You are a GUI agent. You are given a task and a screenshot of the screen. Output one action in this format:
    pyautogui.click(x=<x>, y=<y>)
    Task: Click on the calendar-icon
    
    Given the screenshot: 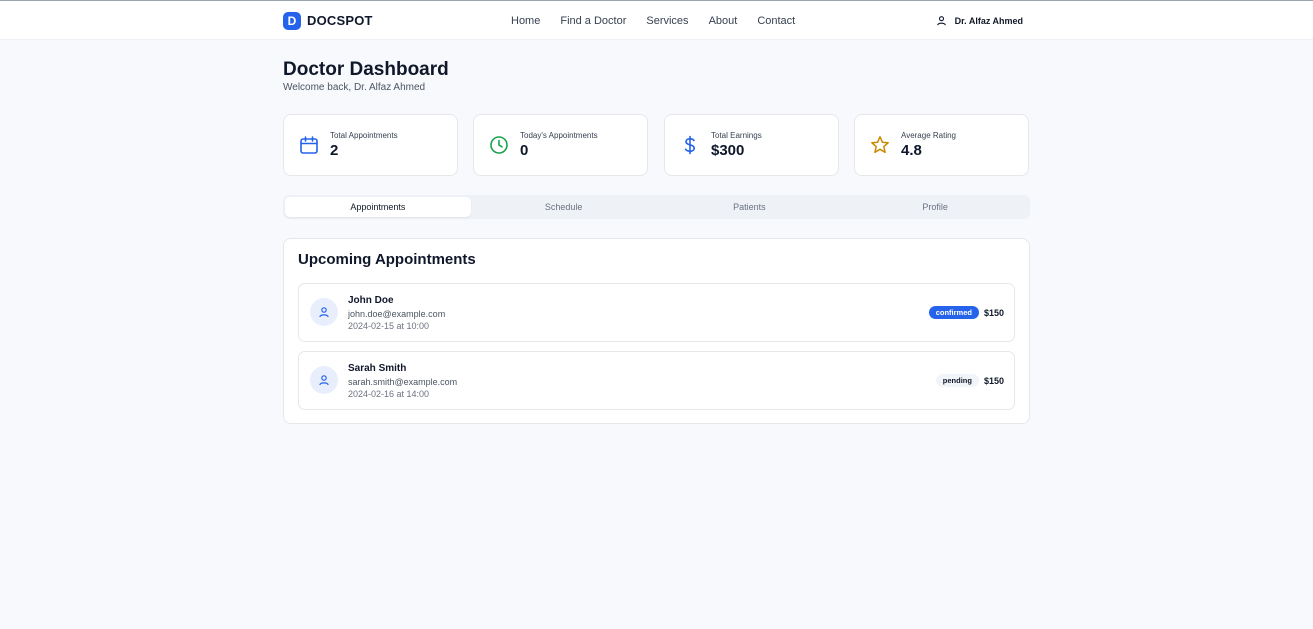 What is the action you would take?
    pyautogui.click(x=309, y=145)
    